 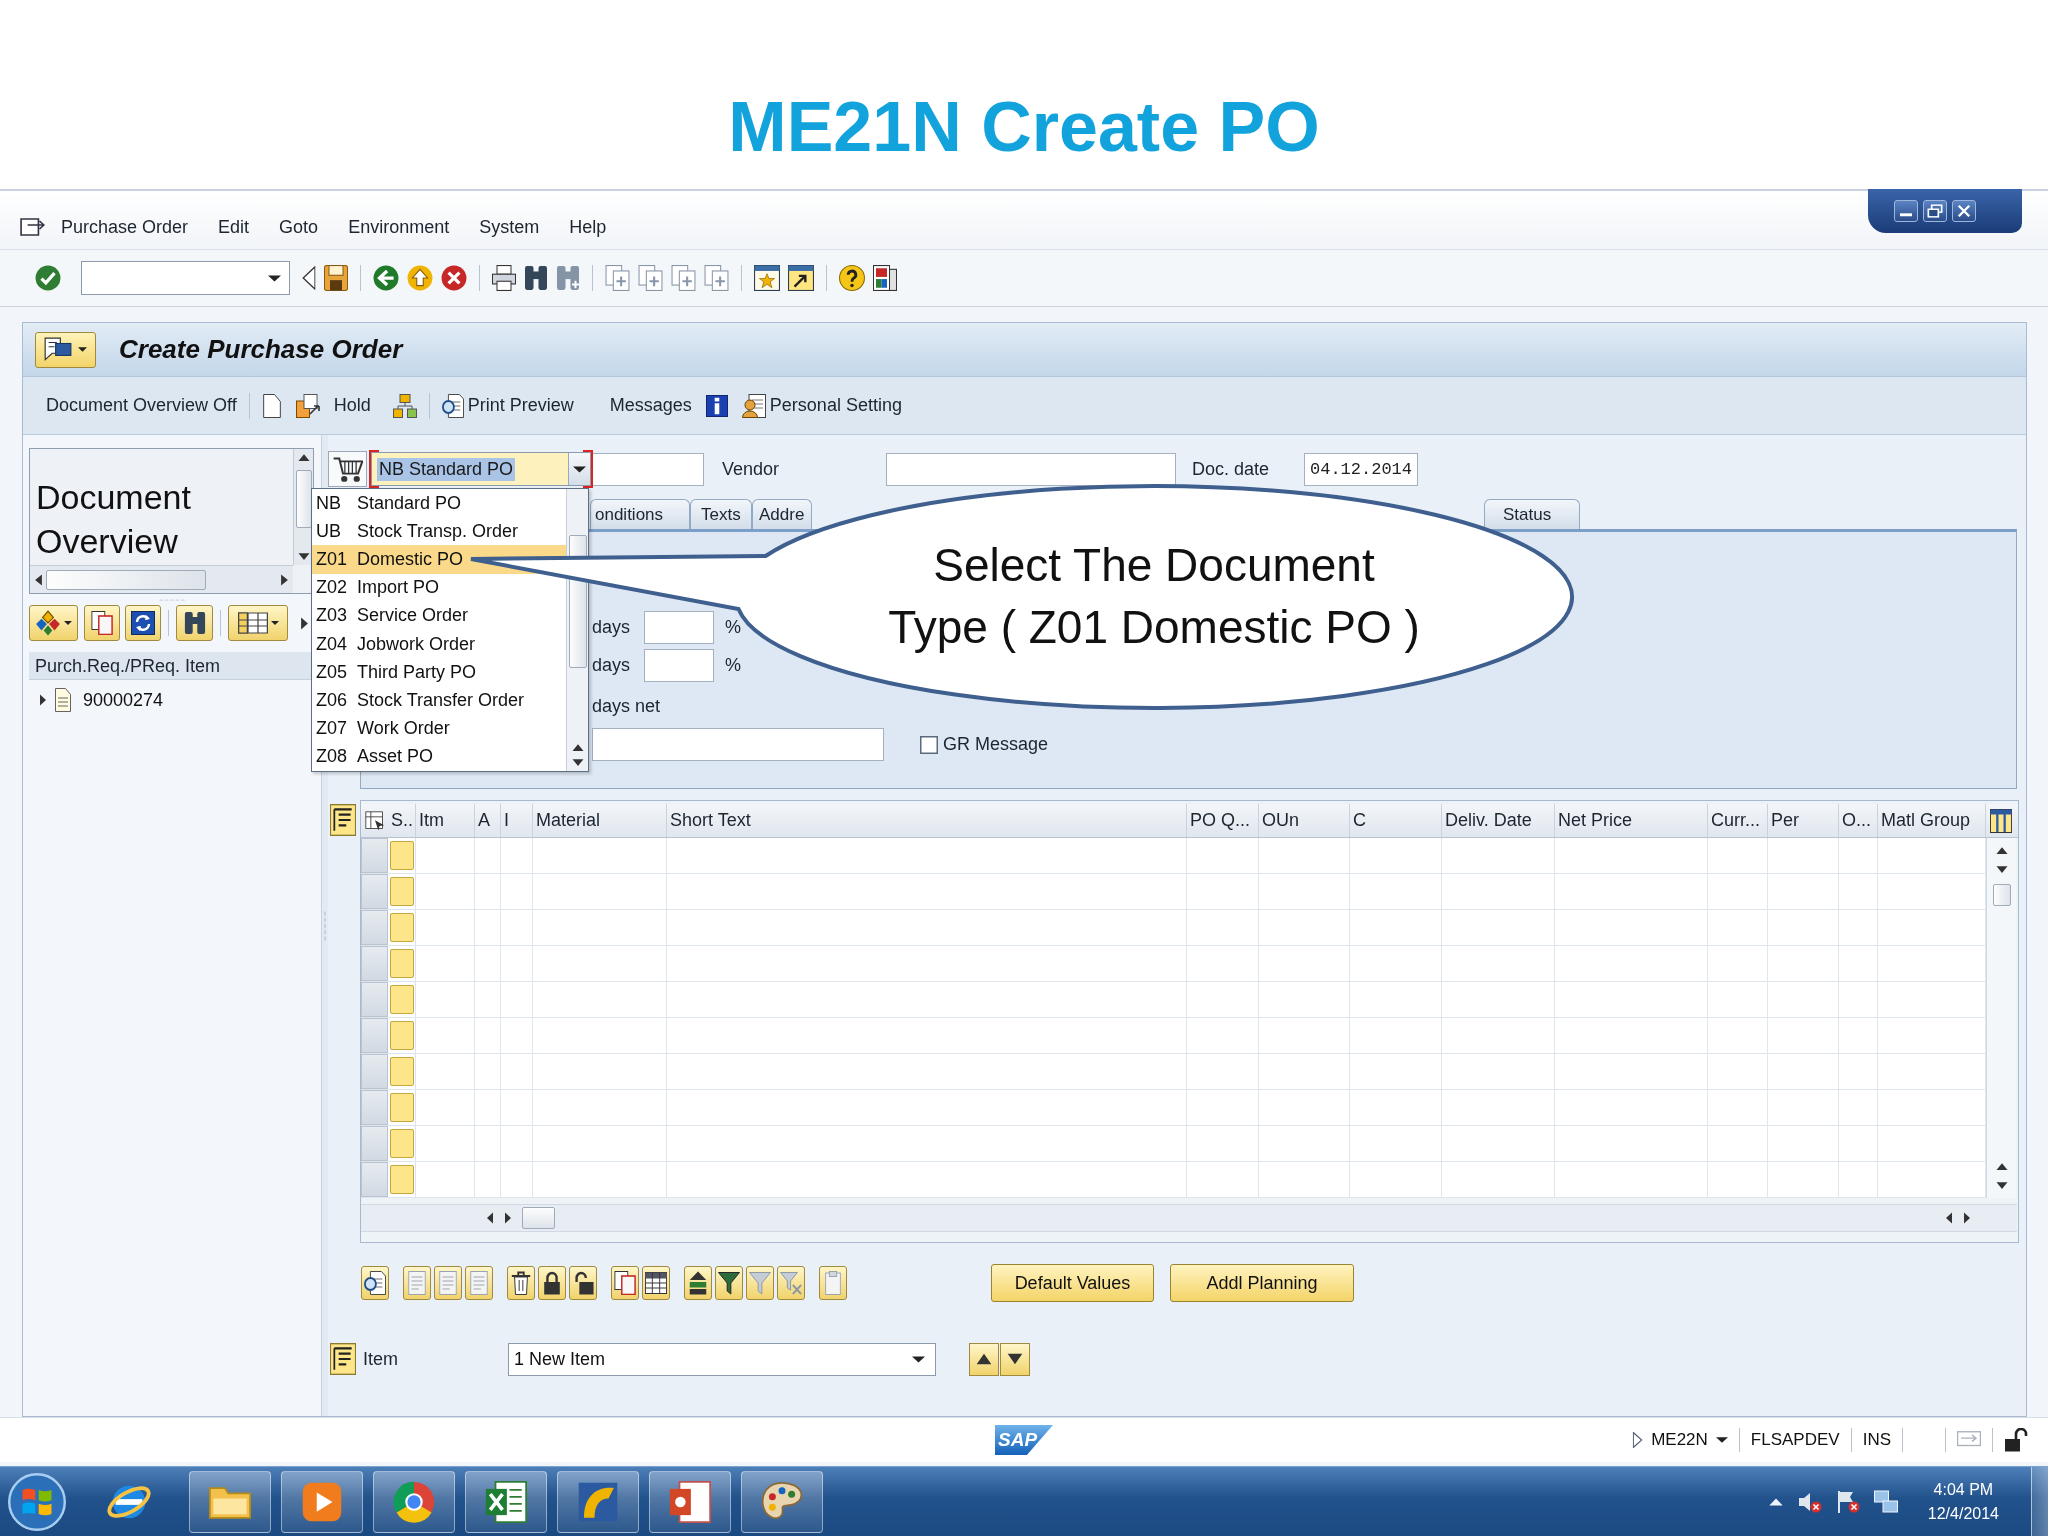 I want to click on column-header: A, so click(x=488, y=820).